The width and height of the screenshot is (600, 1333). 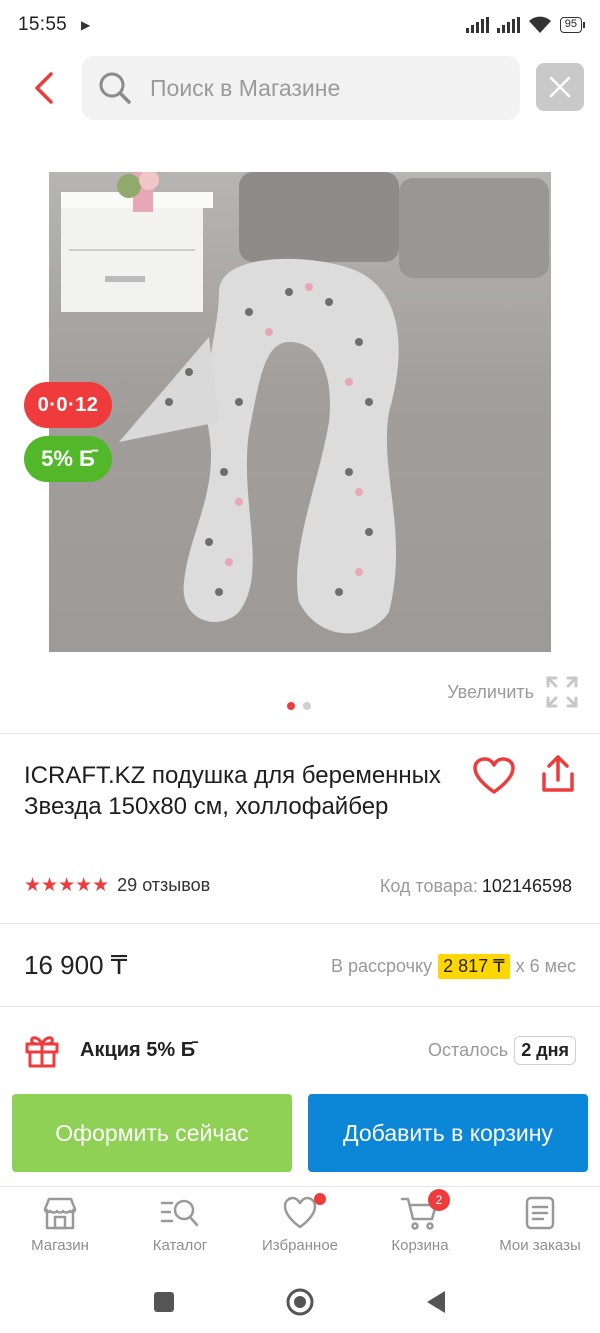 I want to click on add-to-cart-button: Добавить в корзину, so click(x=448, y=1133).